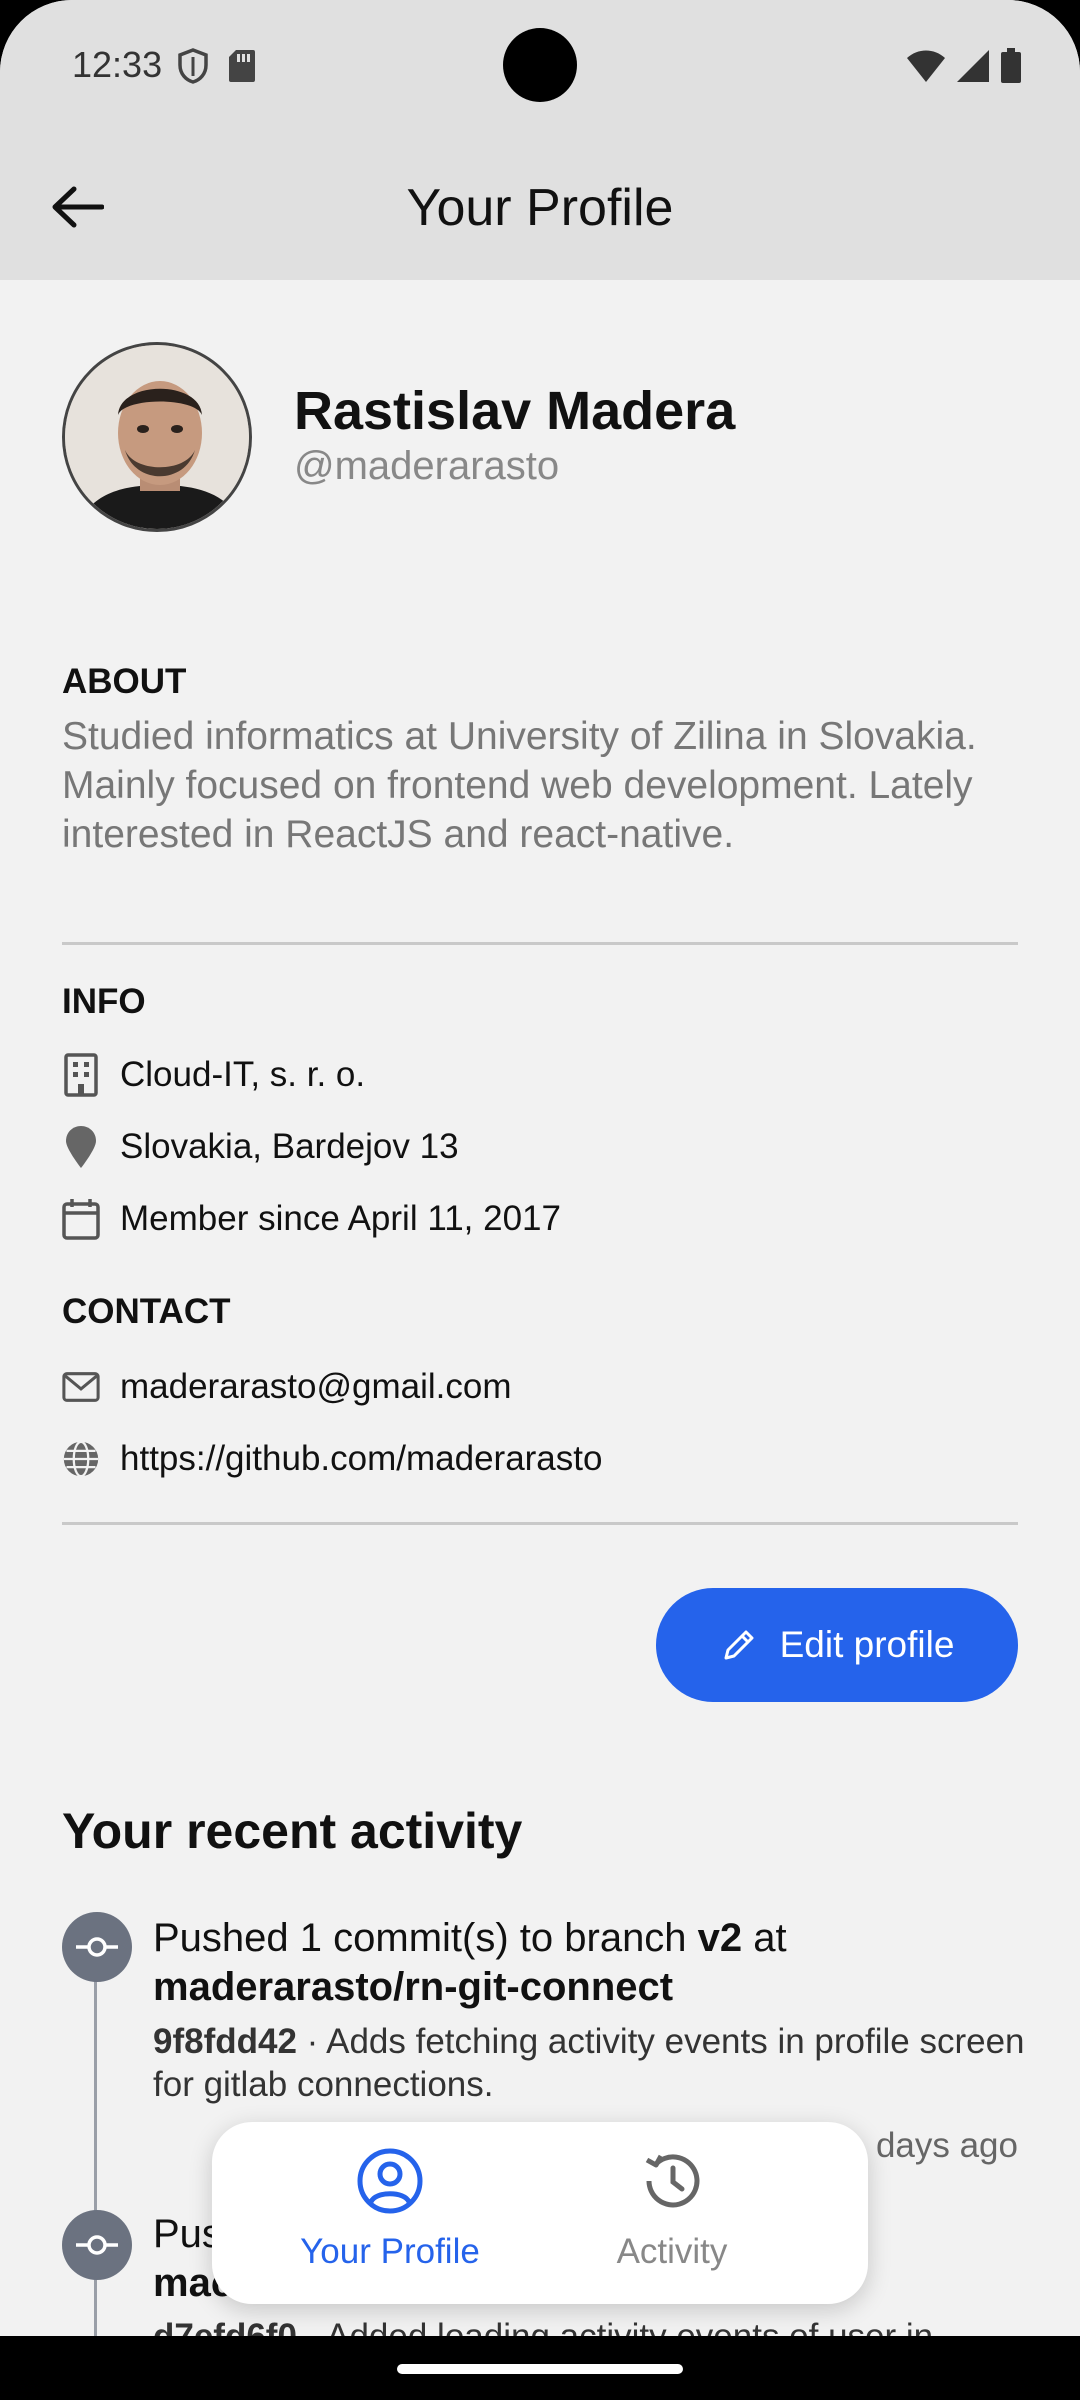 This screenshot has height=2400, width=1080. I want to click on website-text: https://github.com/maderarasto, so click(361, 1458).